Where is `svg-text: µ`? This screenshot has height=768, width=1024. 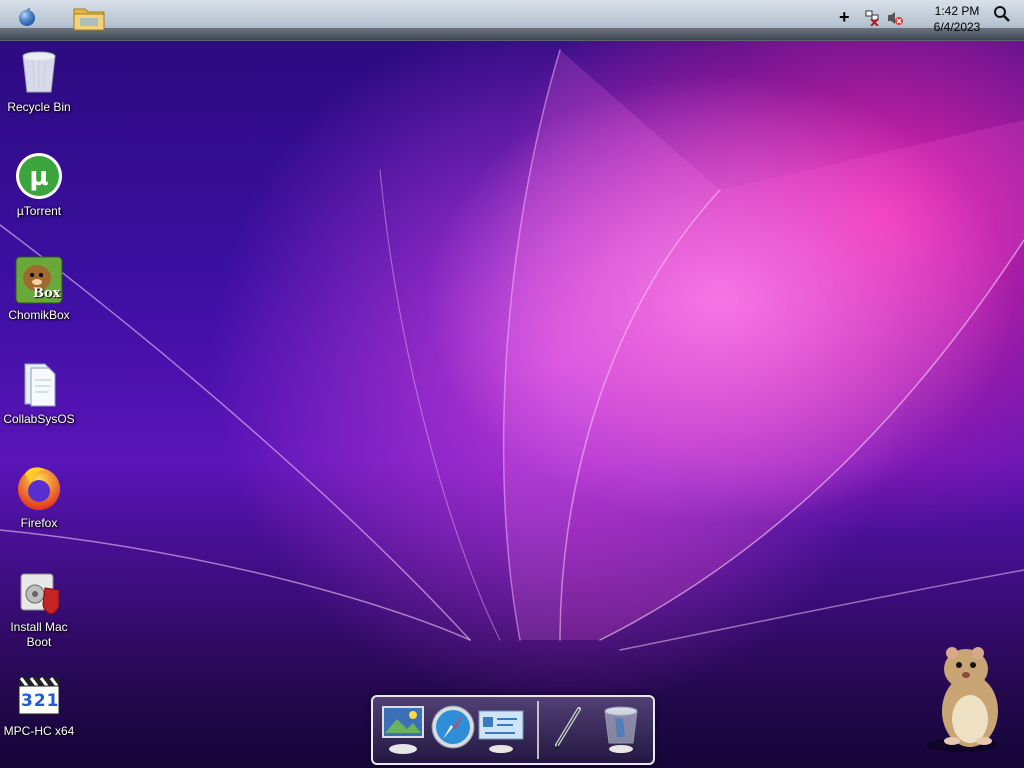 svg-text: µ is located at coordinates (38, 177).